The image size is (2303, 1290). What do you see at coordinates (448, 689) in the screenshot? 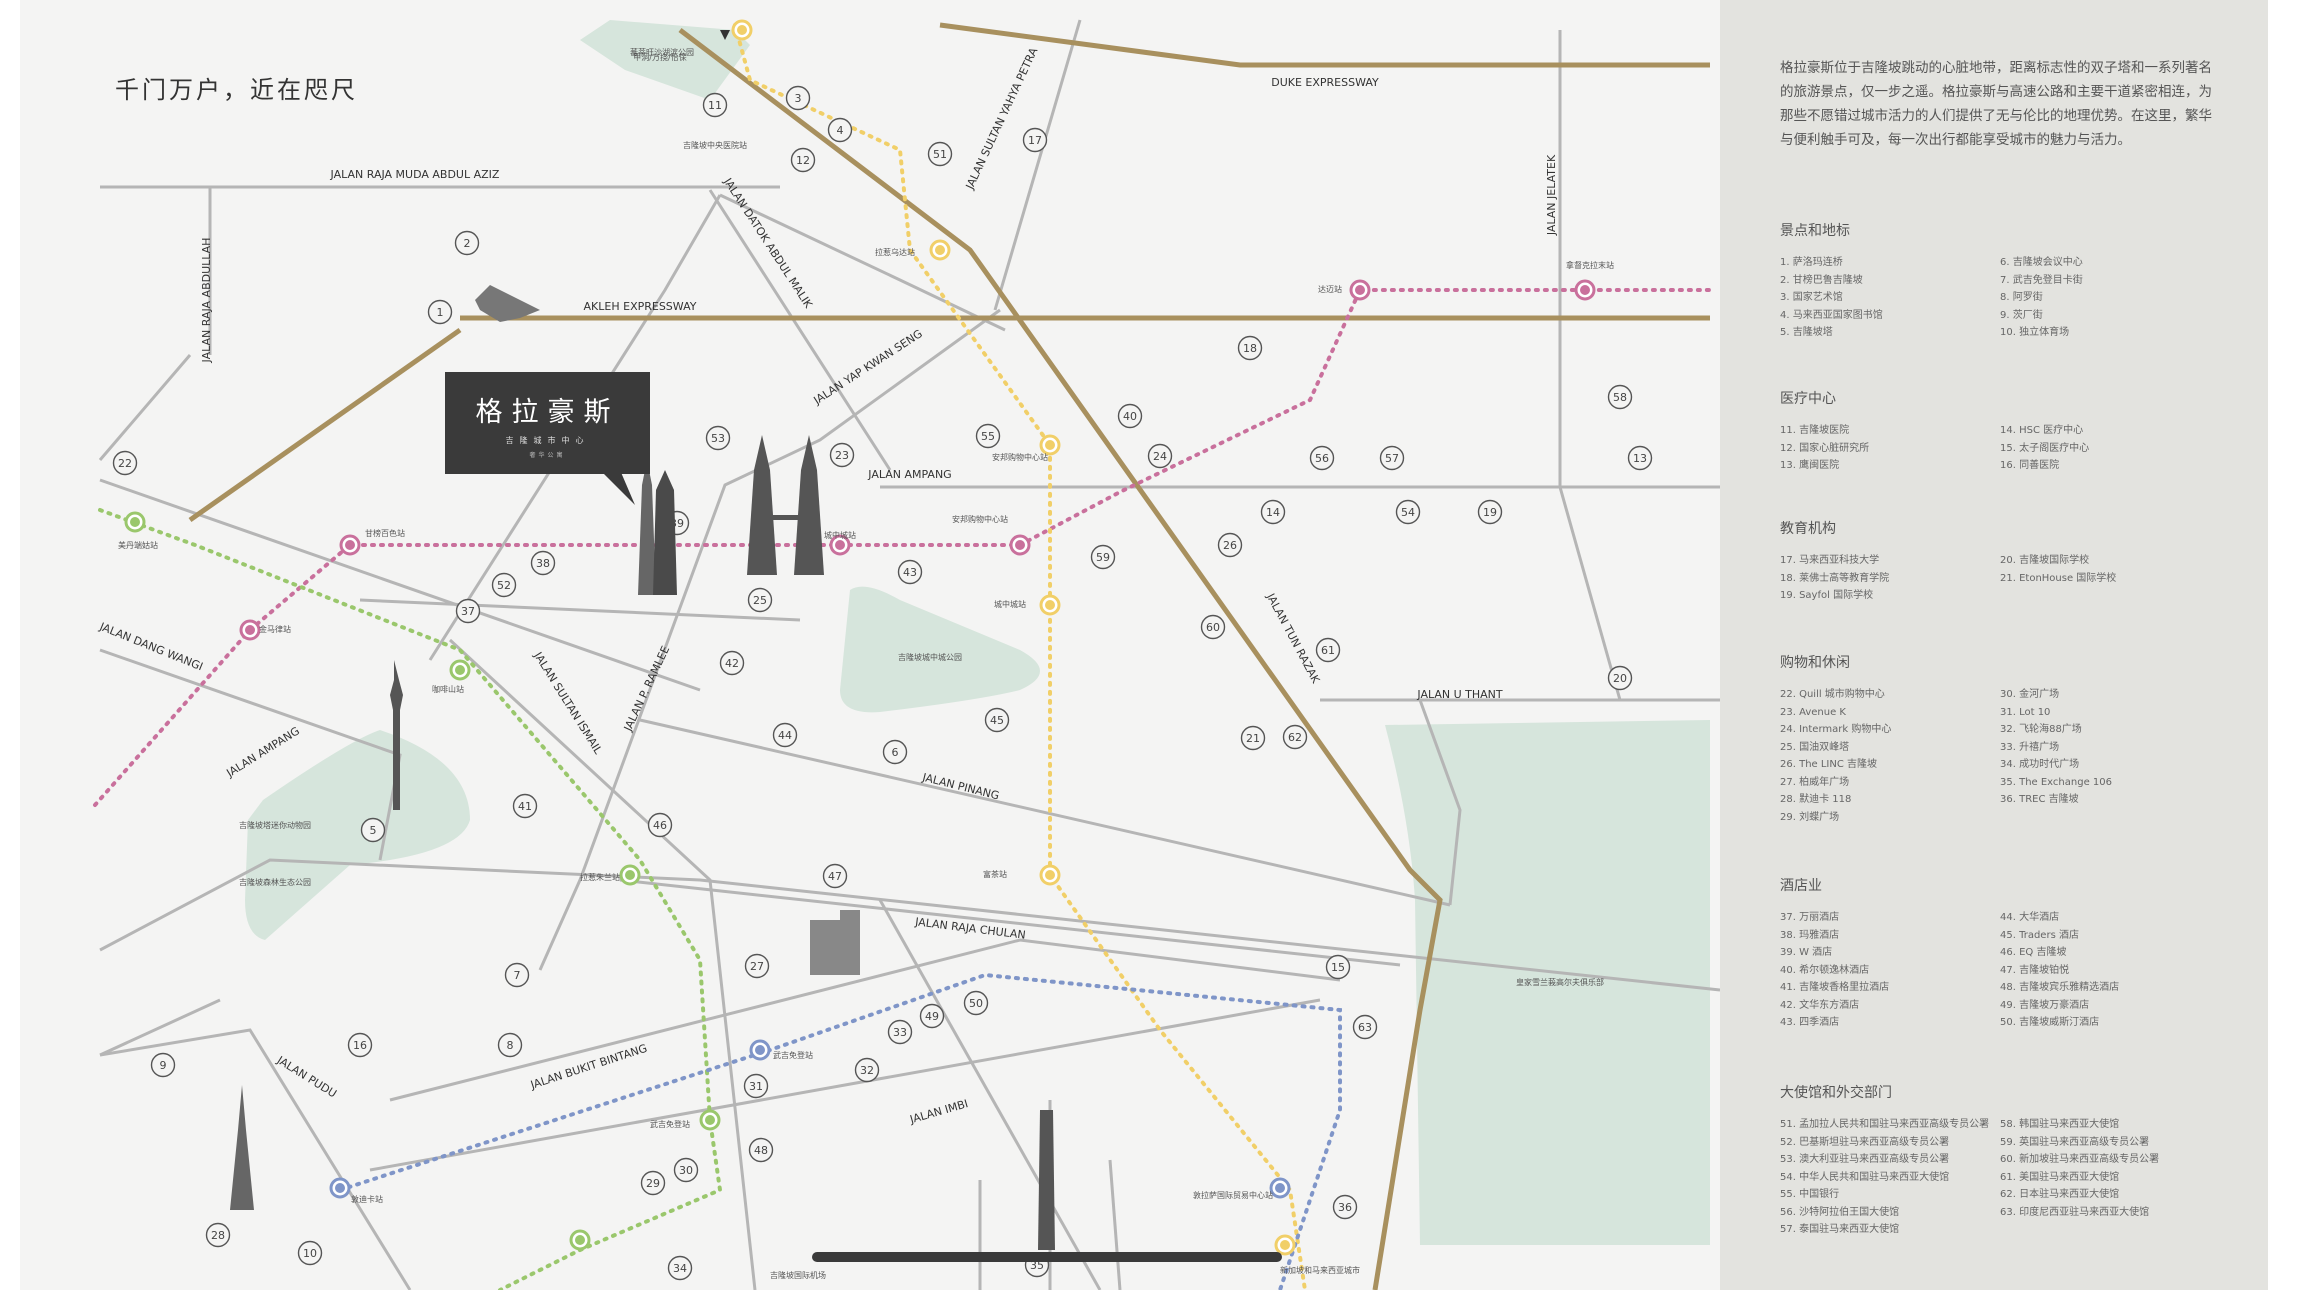
I see `station-label: 咖啡山站` at bounding box center [448, 689].